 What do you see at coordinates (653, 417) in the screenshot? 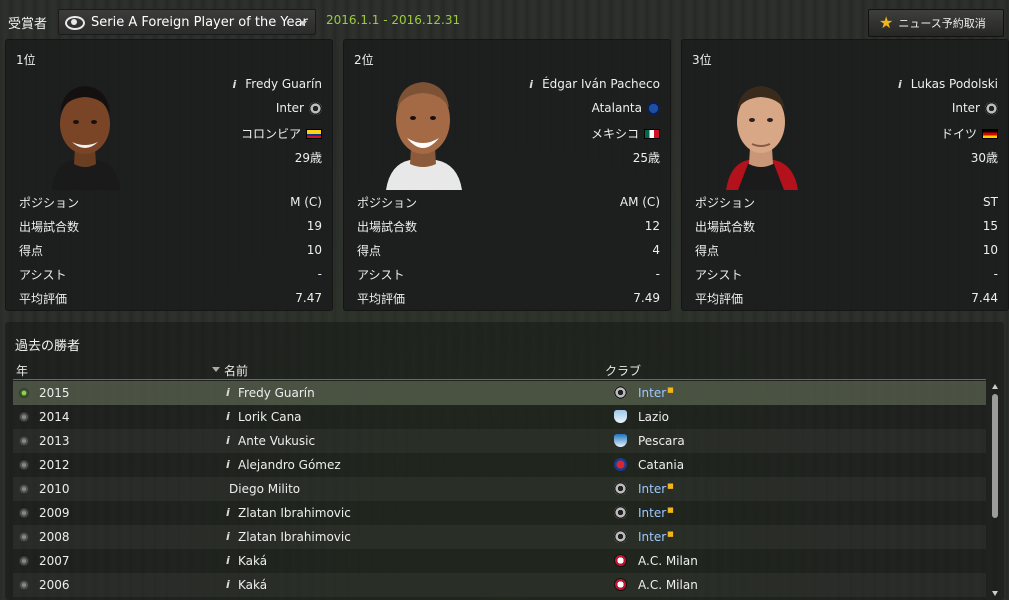
I see `club-name: Lazio` at bounding box center [653, 417].